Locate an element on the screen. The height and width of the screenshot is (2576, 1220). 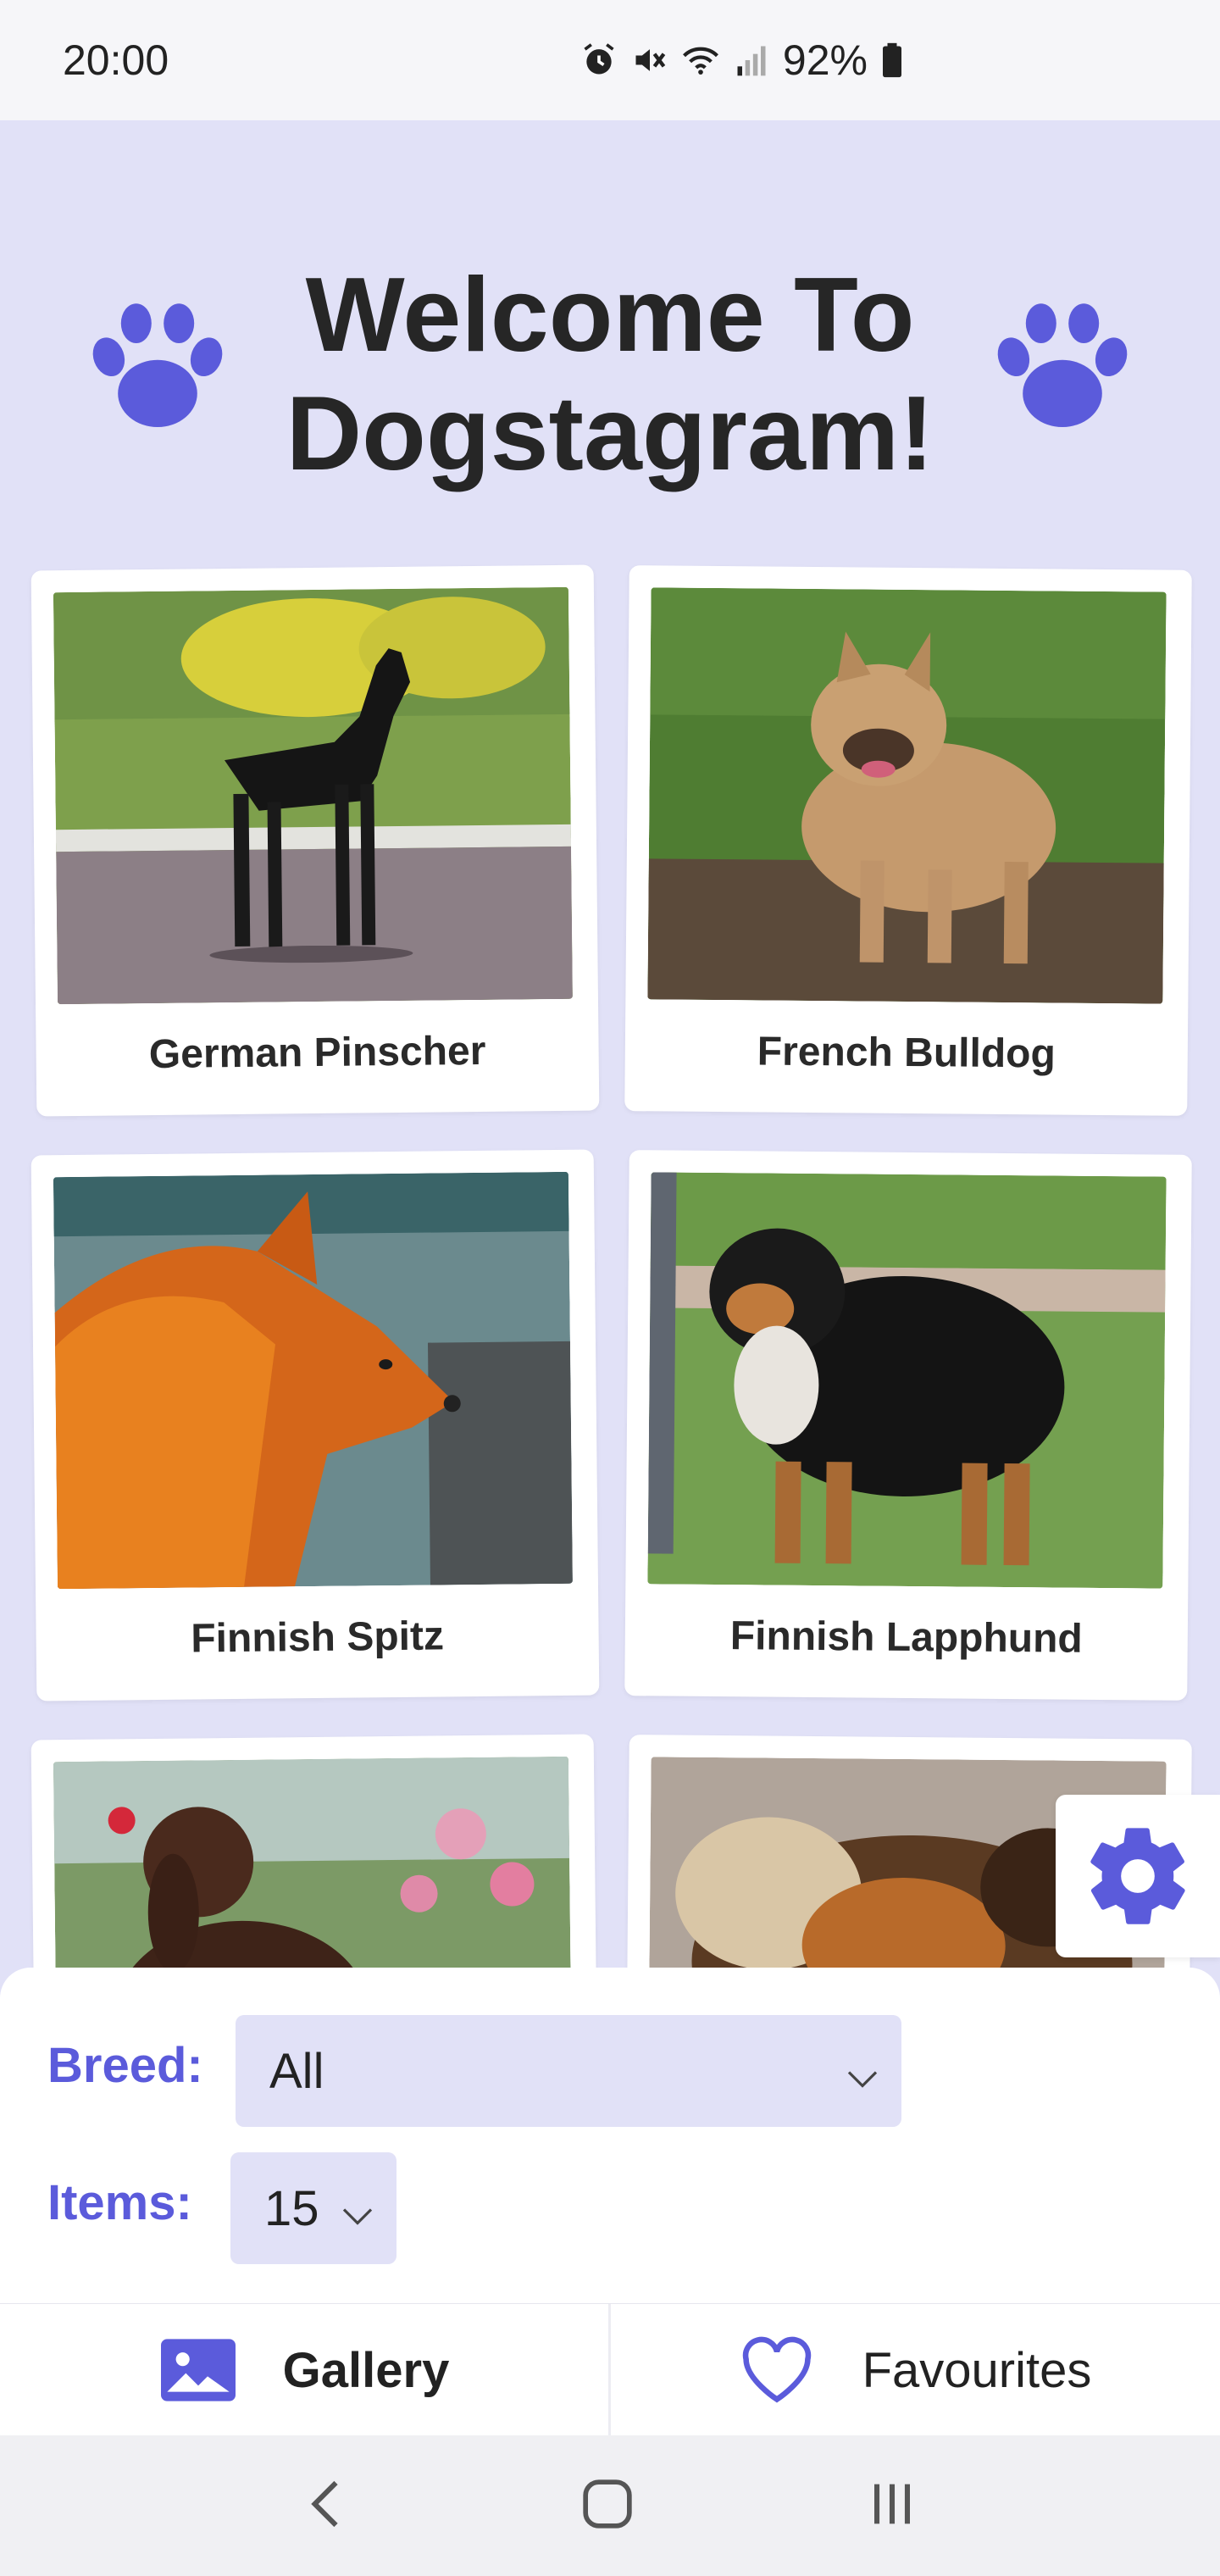
title-line-1: Welcome To is located at coordinates (610, 315).